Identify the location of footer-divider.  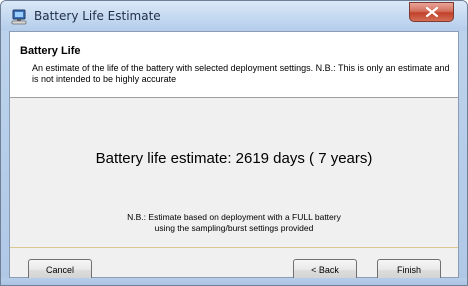
(234, 247).